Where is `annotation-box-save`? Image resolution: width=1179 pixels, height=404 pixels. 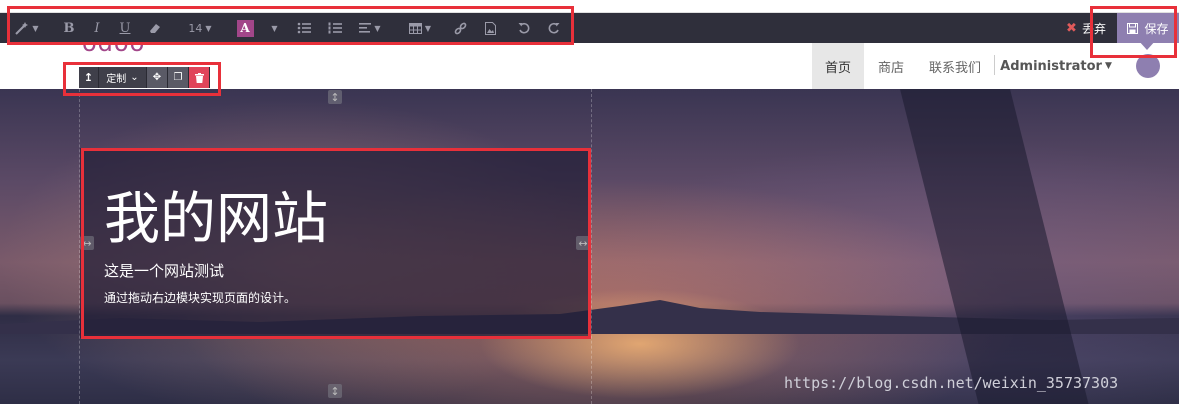
annotation-box-save is located at coordinates (1133, 32).